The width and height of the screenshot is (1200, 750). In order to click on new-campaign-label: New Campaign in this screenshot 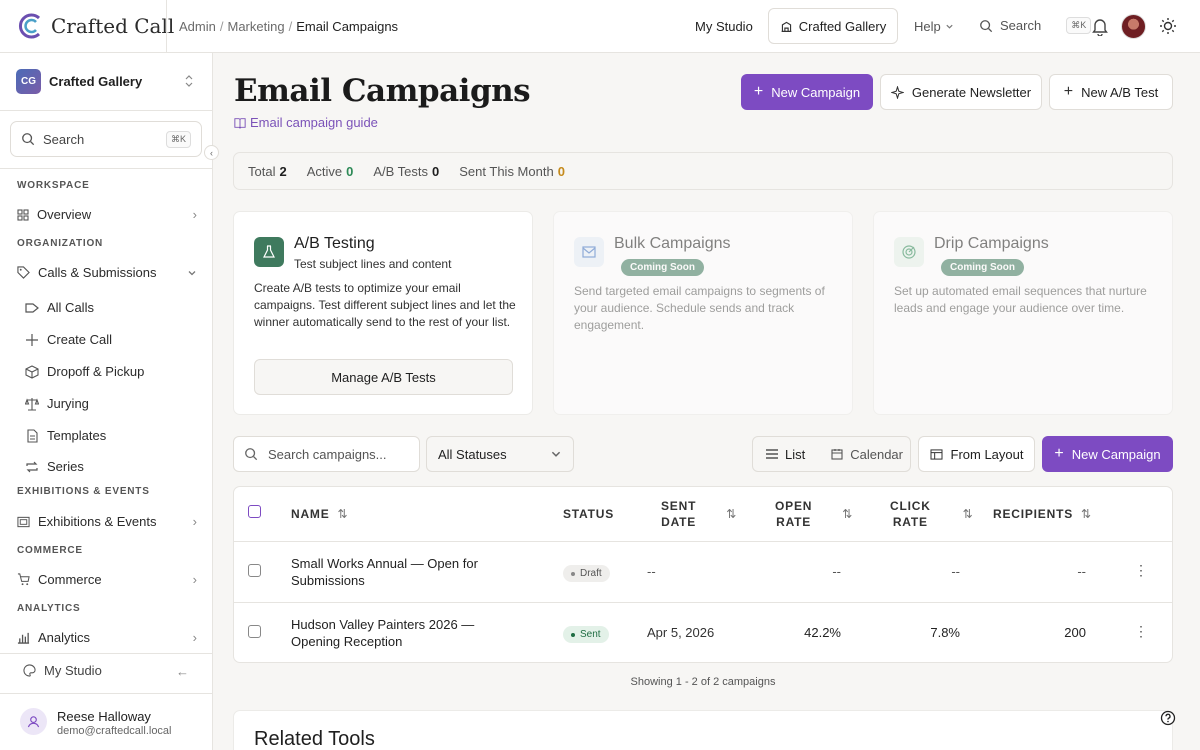, I will do `click(816, 92)`.